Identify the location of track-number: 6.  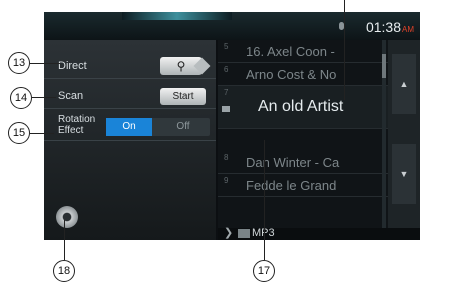
(226, 69).